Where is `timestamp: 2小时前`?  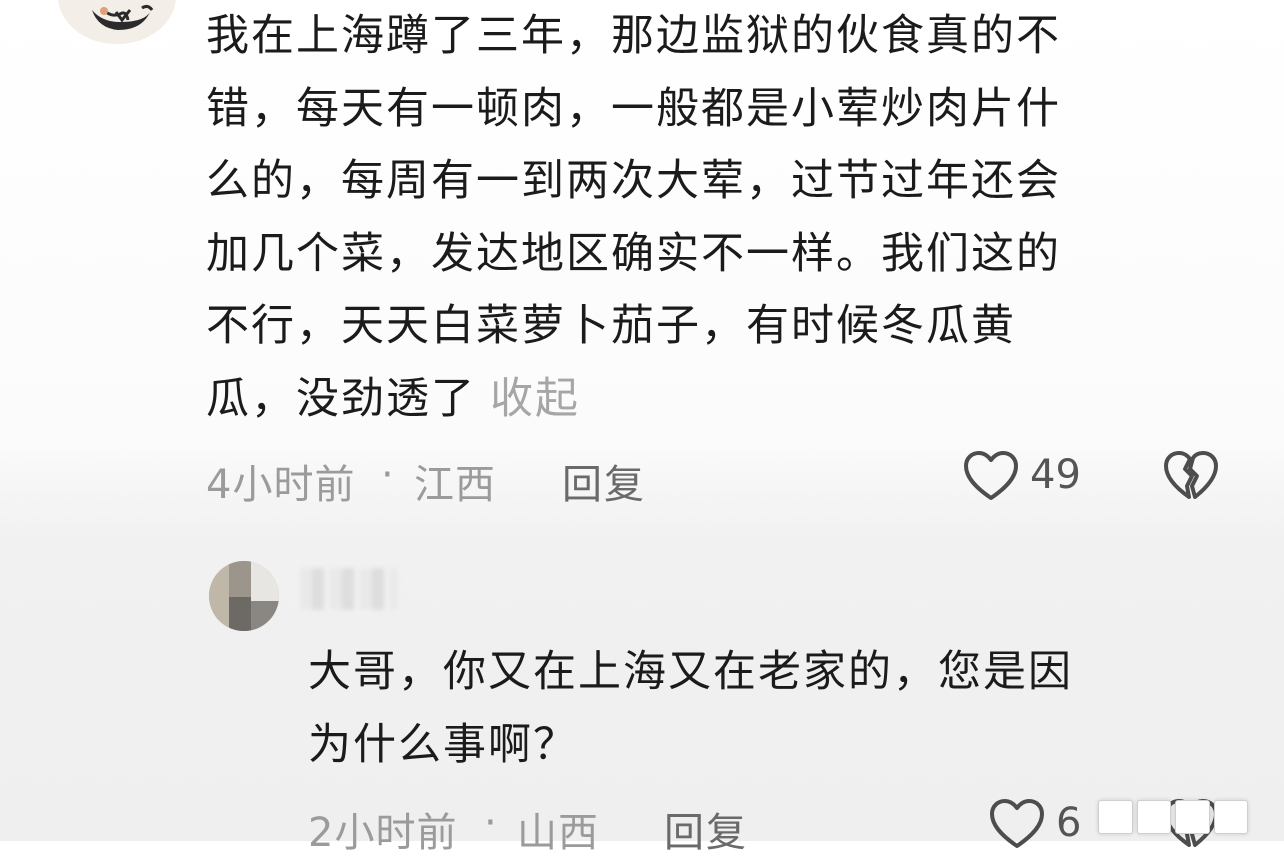
timestamp: 2小时前 is located at coordinates (383, 833).